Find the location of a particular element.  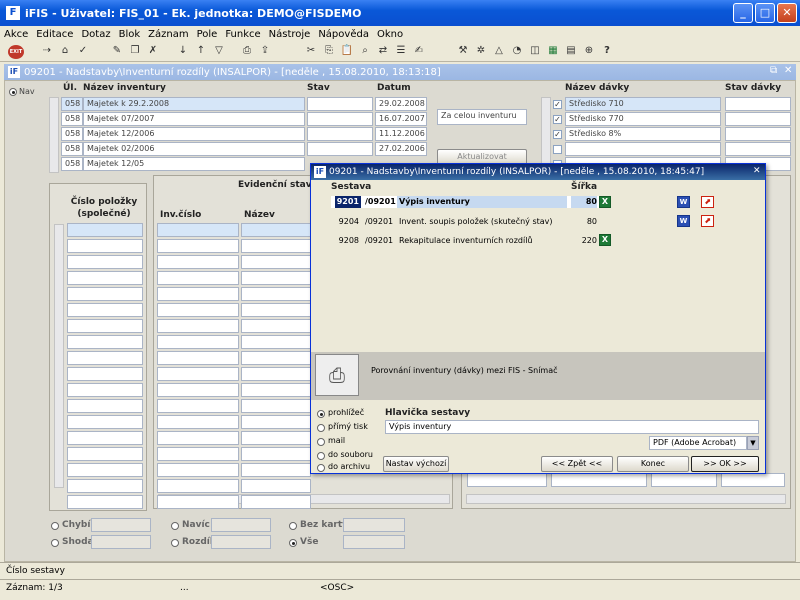

output-radio-browser is located at coordinates (321, 414).